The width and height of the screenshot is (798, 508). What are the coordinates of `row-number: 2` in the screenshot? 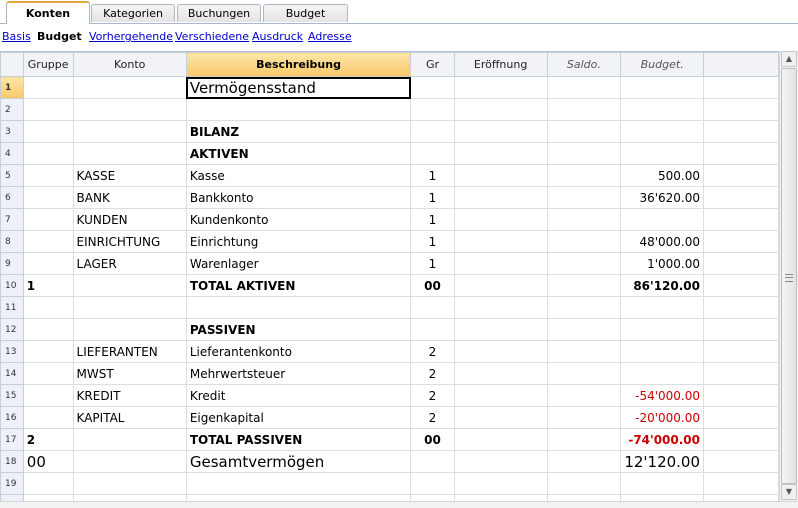 It's located at (12, 109).